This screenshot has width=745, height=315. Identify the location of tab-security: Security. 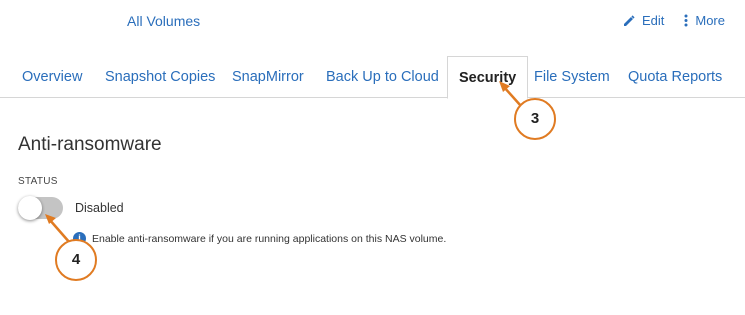
(488, 77).